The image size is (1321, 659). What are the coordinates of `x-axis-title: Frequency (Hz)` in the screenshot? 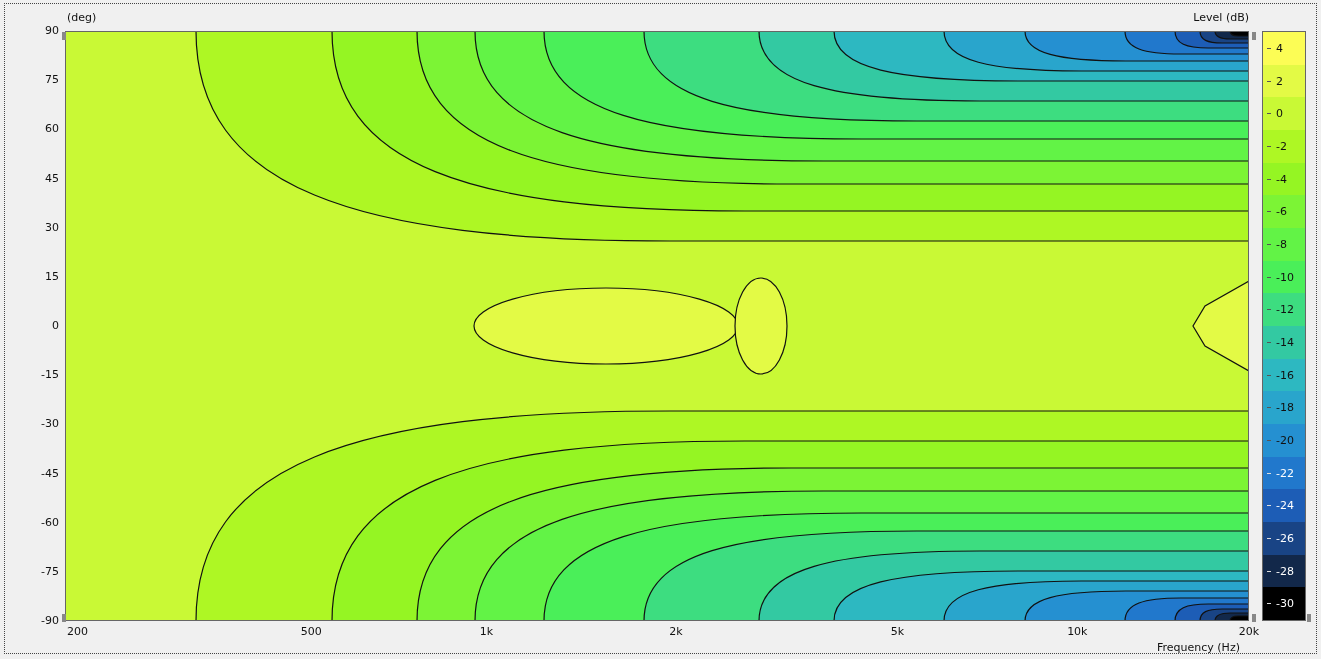 It's located at (1198, 647).